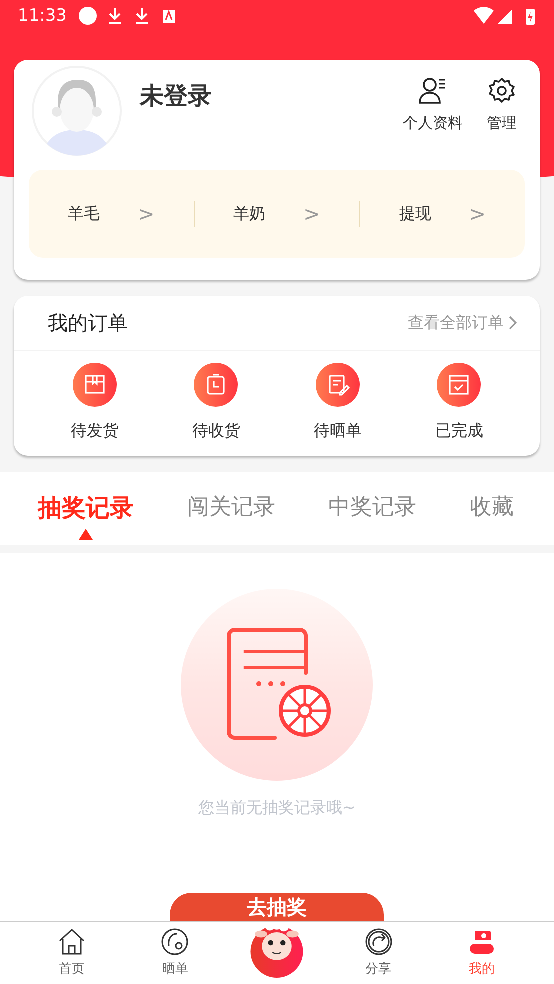  I want to click on wallet-item: 羊毛, so click(84, 214).